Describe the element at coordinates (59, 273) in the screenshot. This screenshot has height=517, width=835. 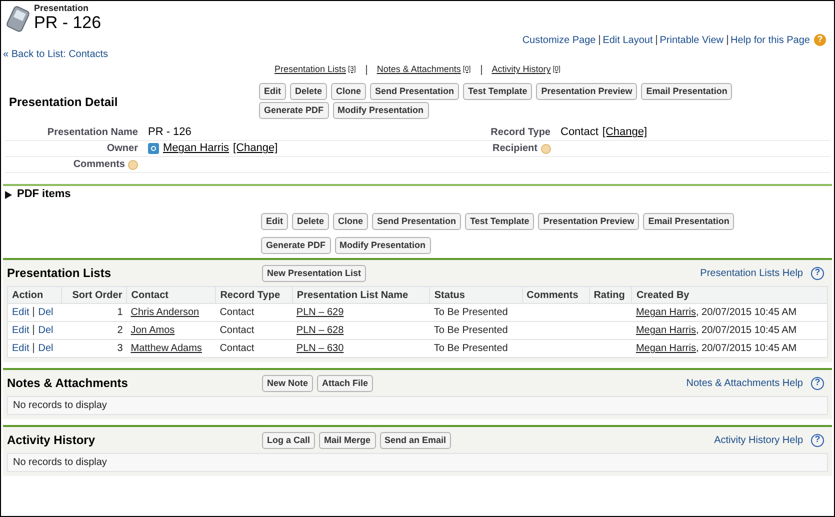
I see `section-title: Presentation Lists` at that location.